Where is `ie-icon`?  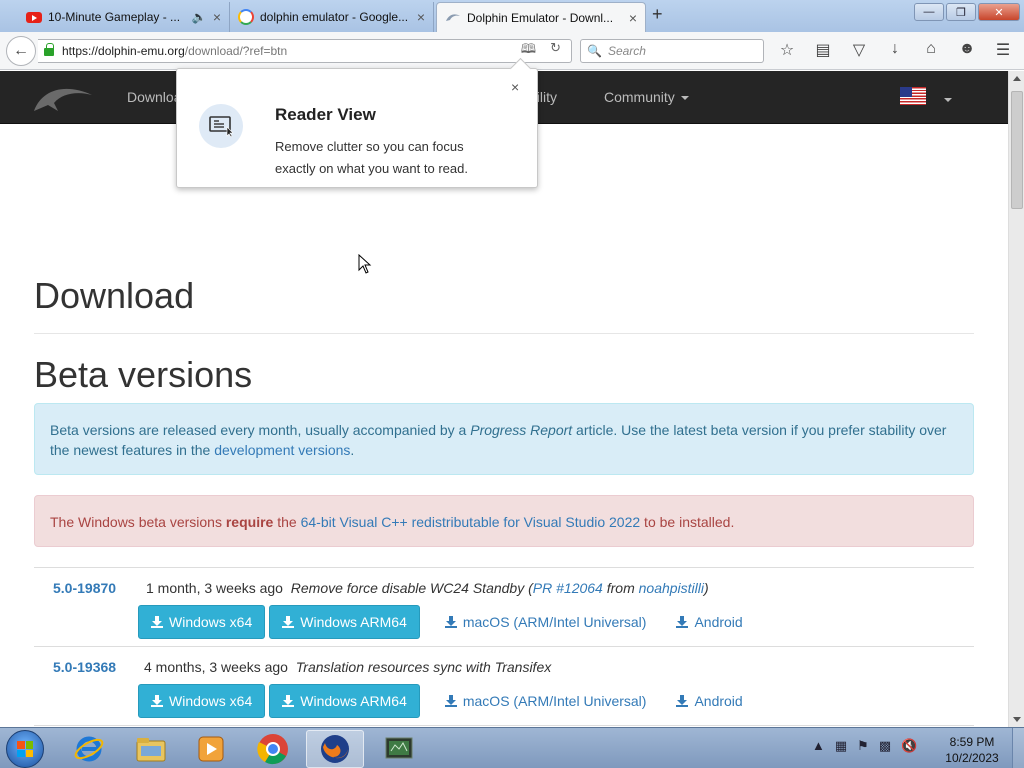
ie-icon is located at coordinates (89, 749).